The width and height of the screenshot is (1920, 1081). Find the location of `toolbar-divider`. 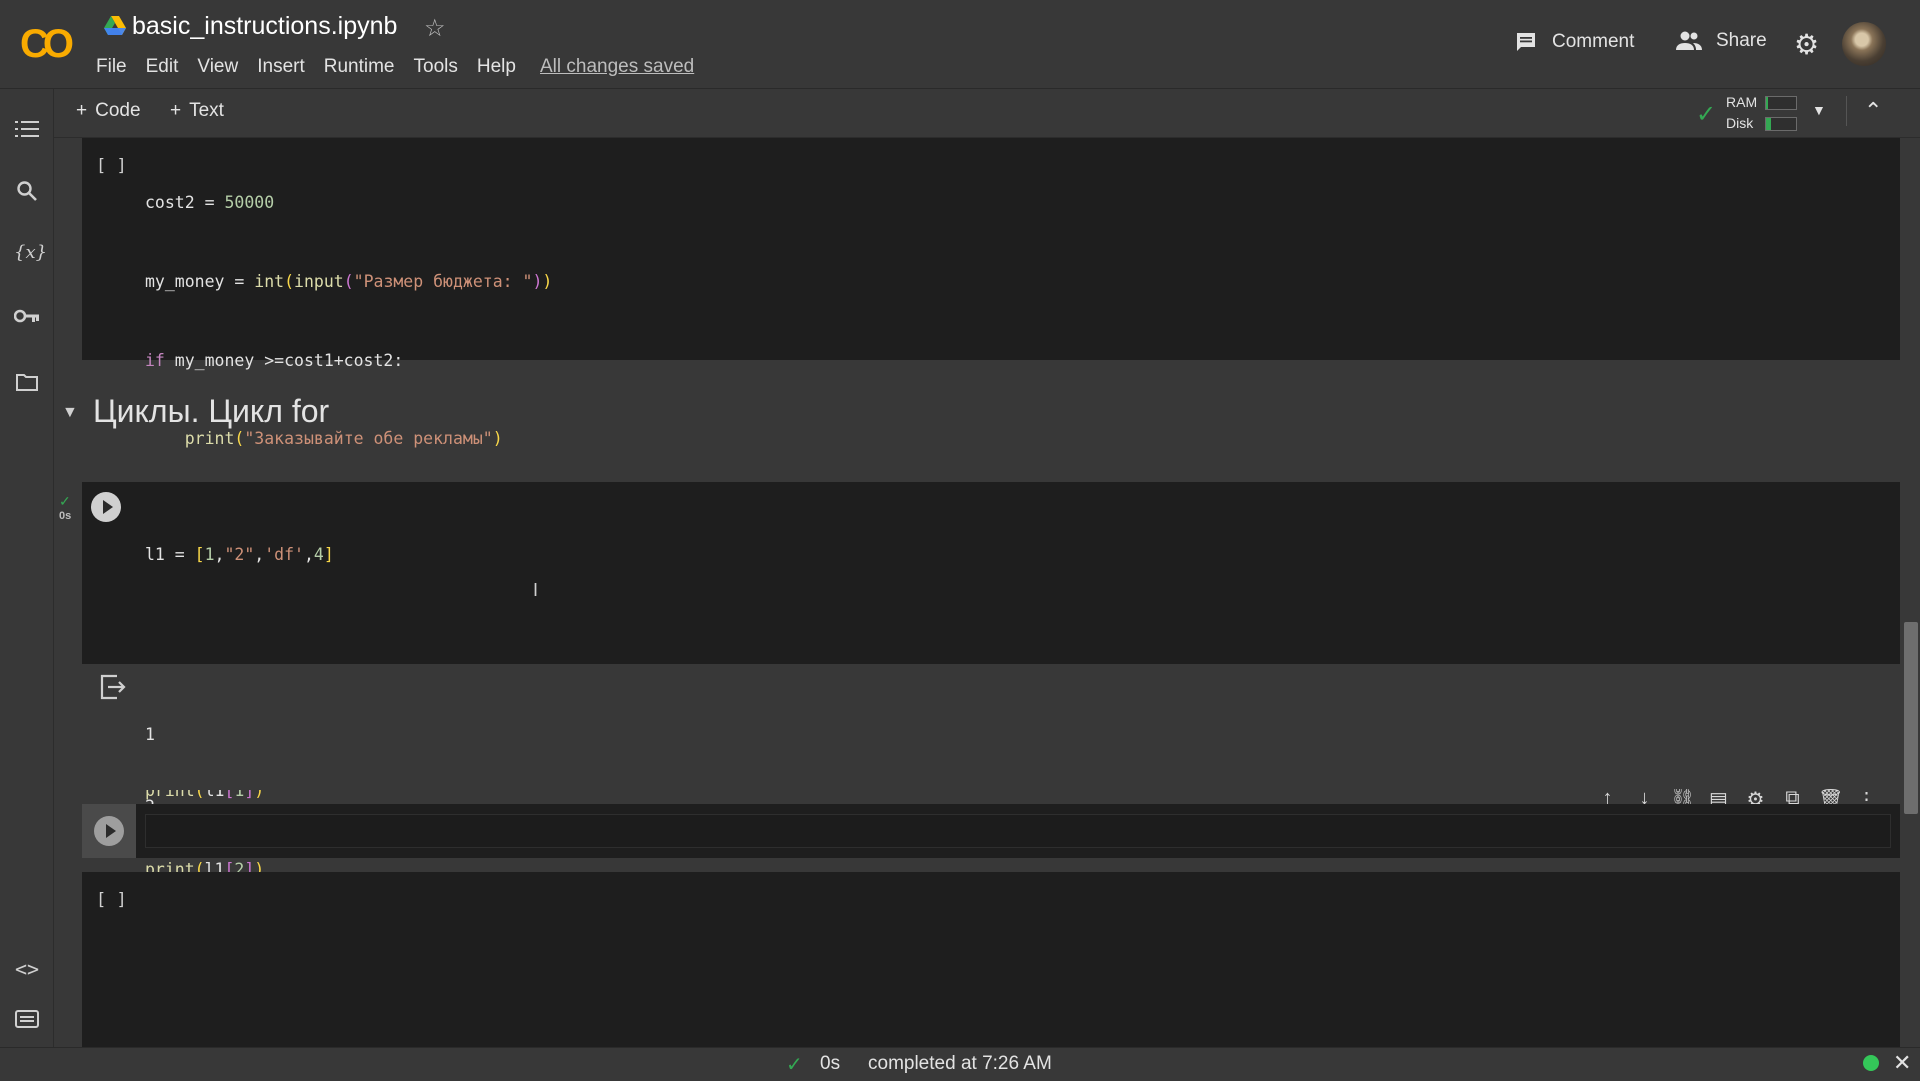

toolbar-divider is located at coordinates (1846, 111).